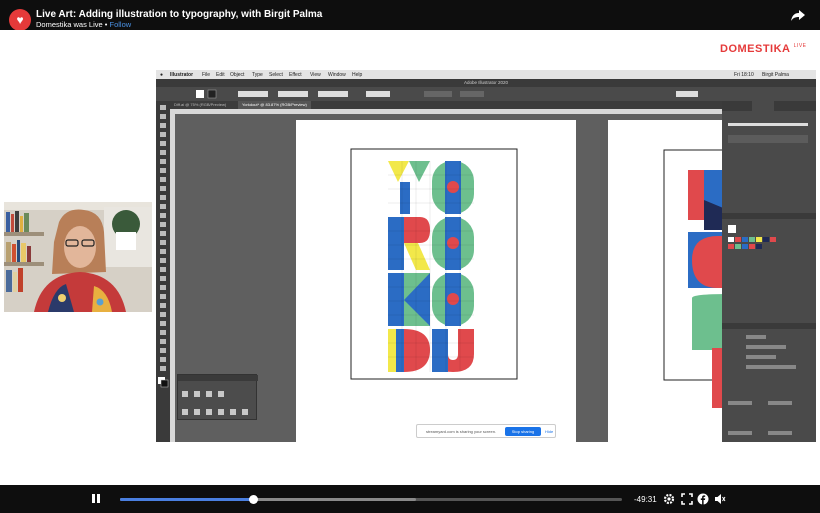 This screenshot has width=820, height=513. What do you see at coordinates (800, 46) in the screenshot?
I see `live-badge: LIVE` at bounding box center [800, 46].